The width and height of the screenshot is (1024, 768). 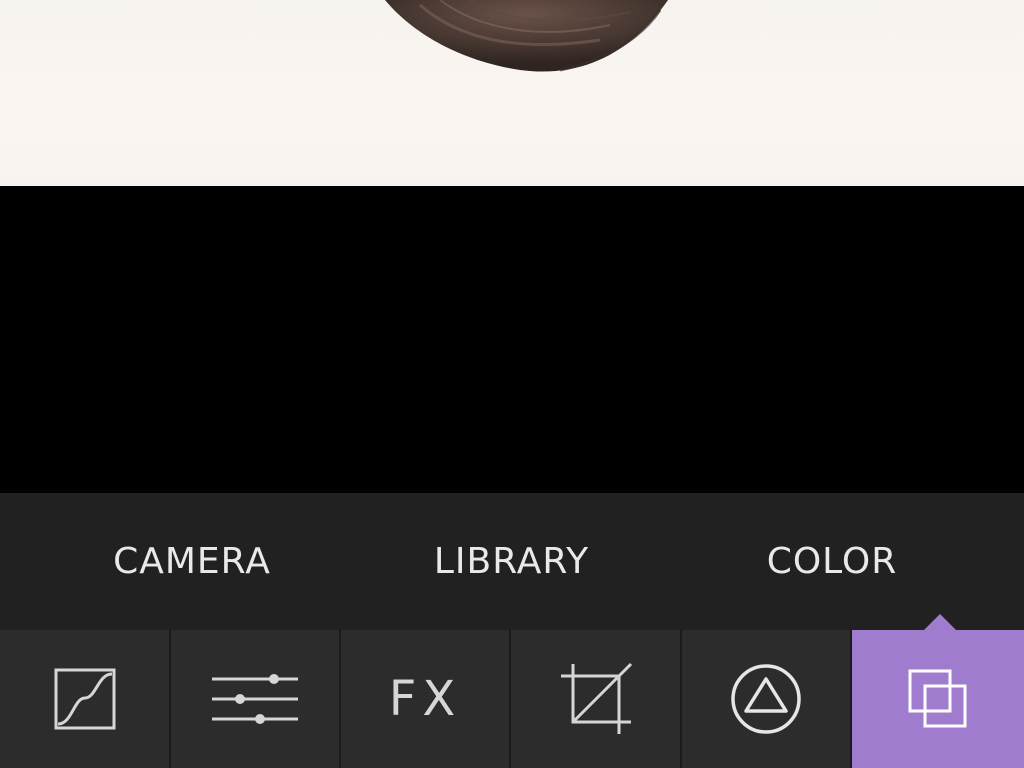 I want to click on tool-crop, so click(x=596, y=699).